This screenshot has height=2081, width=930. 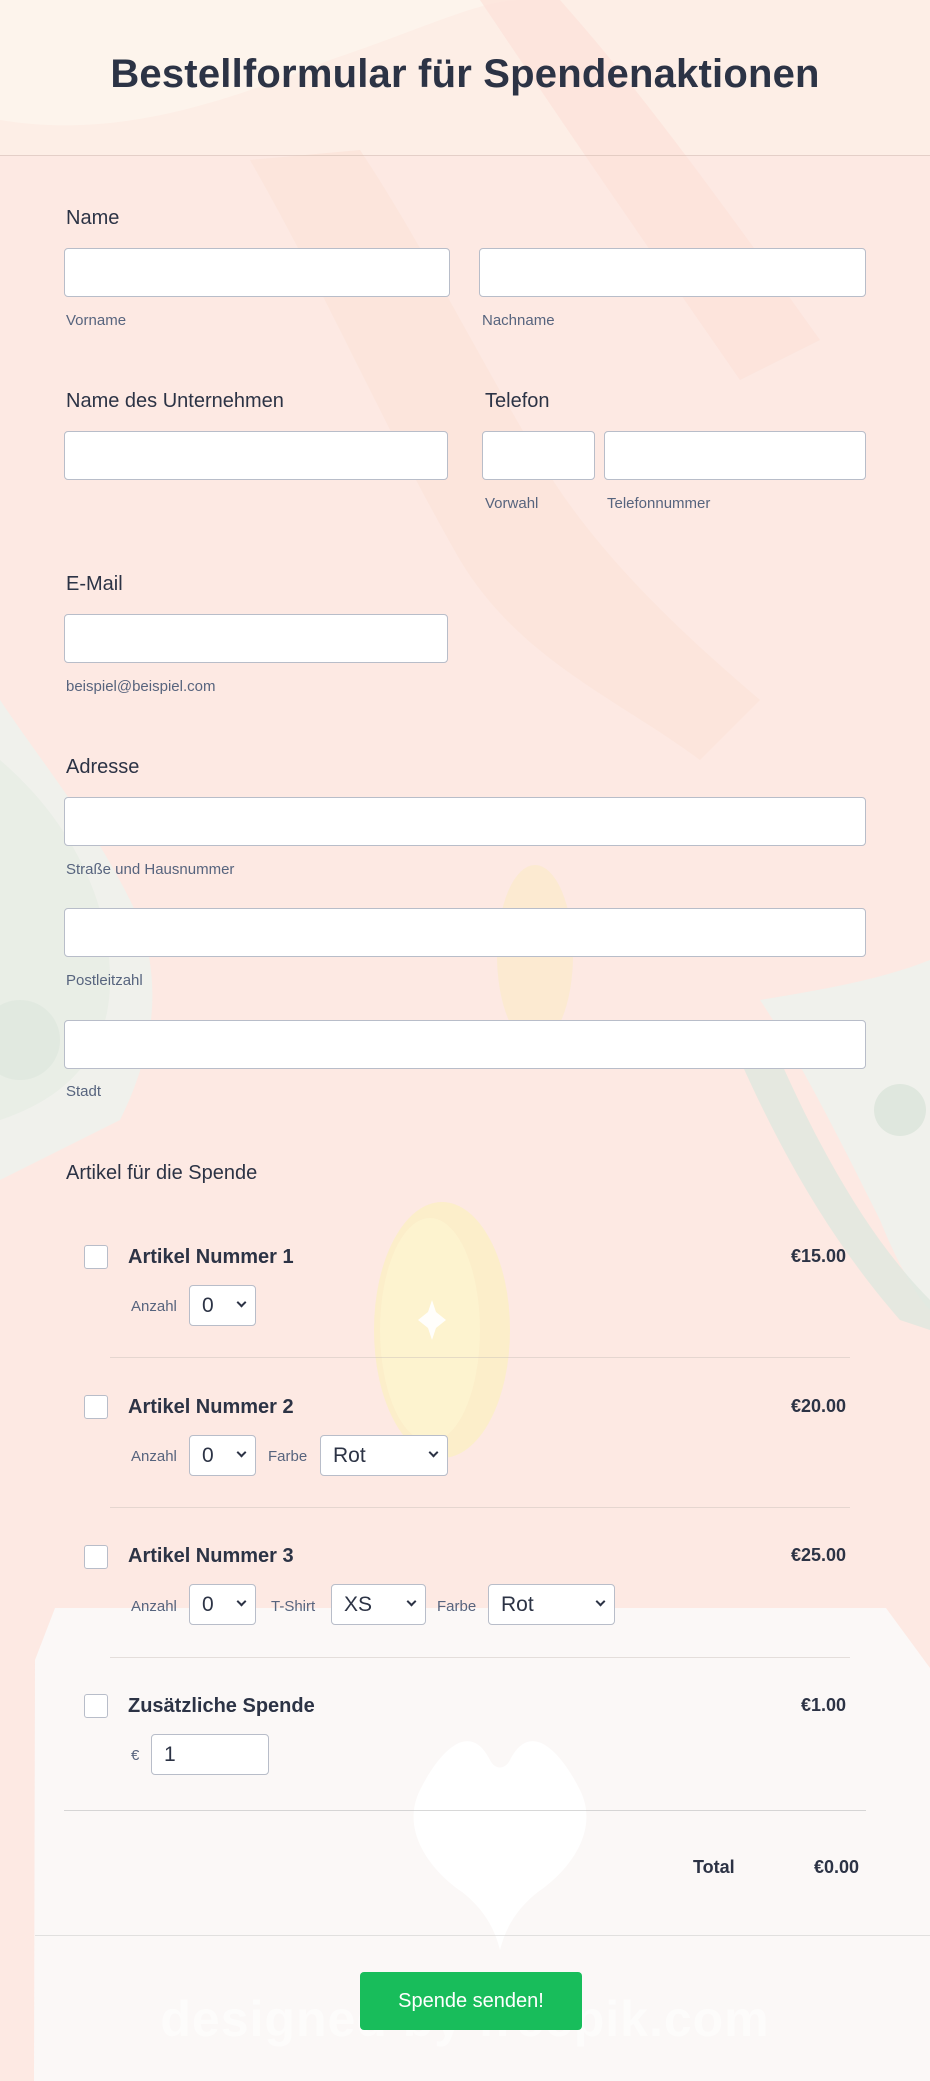 I want to click on item-3-color-label: Farbe, so click(x=457, y=1606).